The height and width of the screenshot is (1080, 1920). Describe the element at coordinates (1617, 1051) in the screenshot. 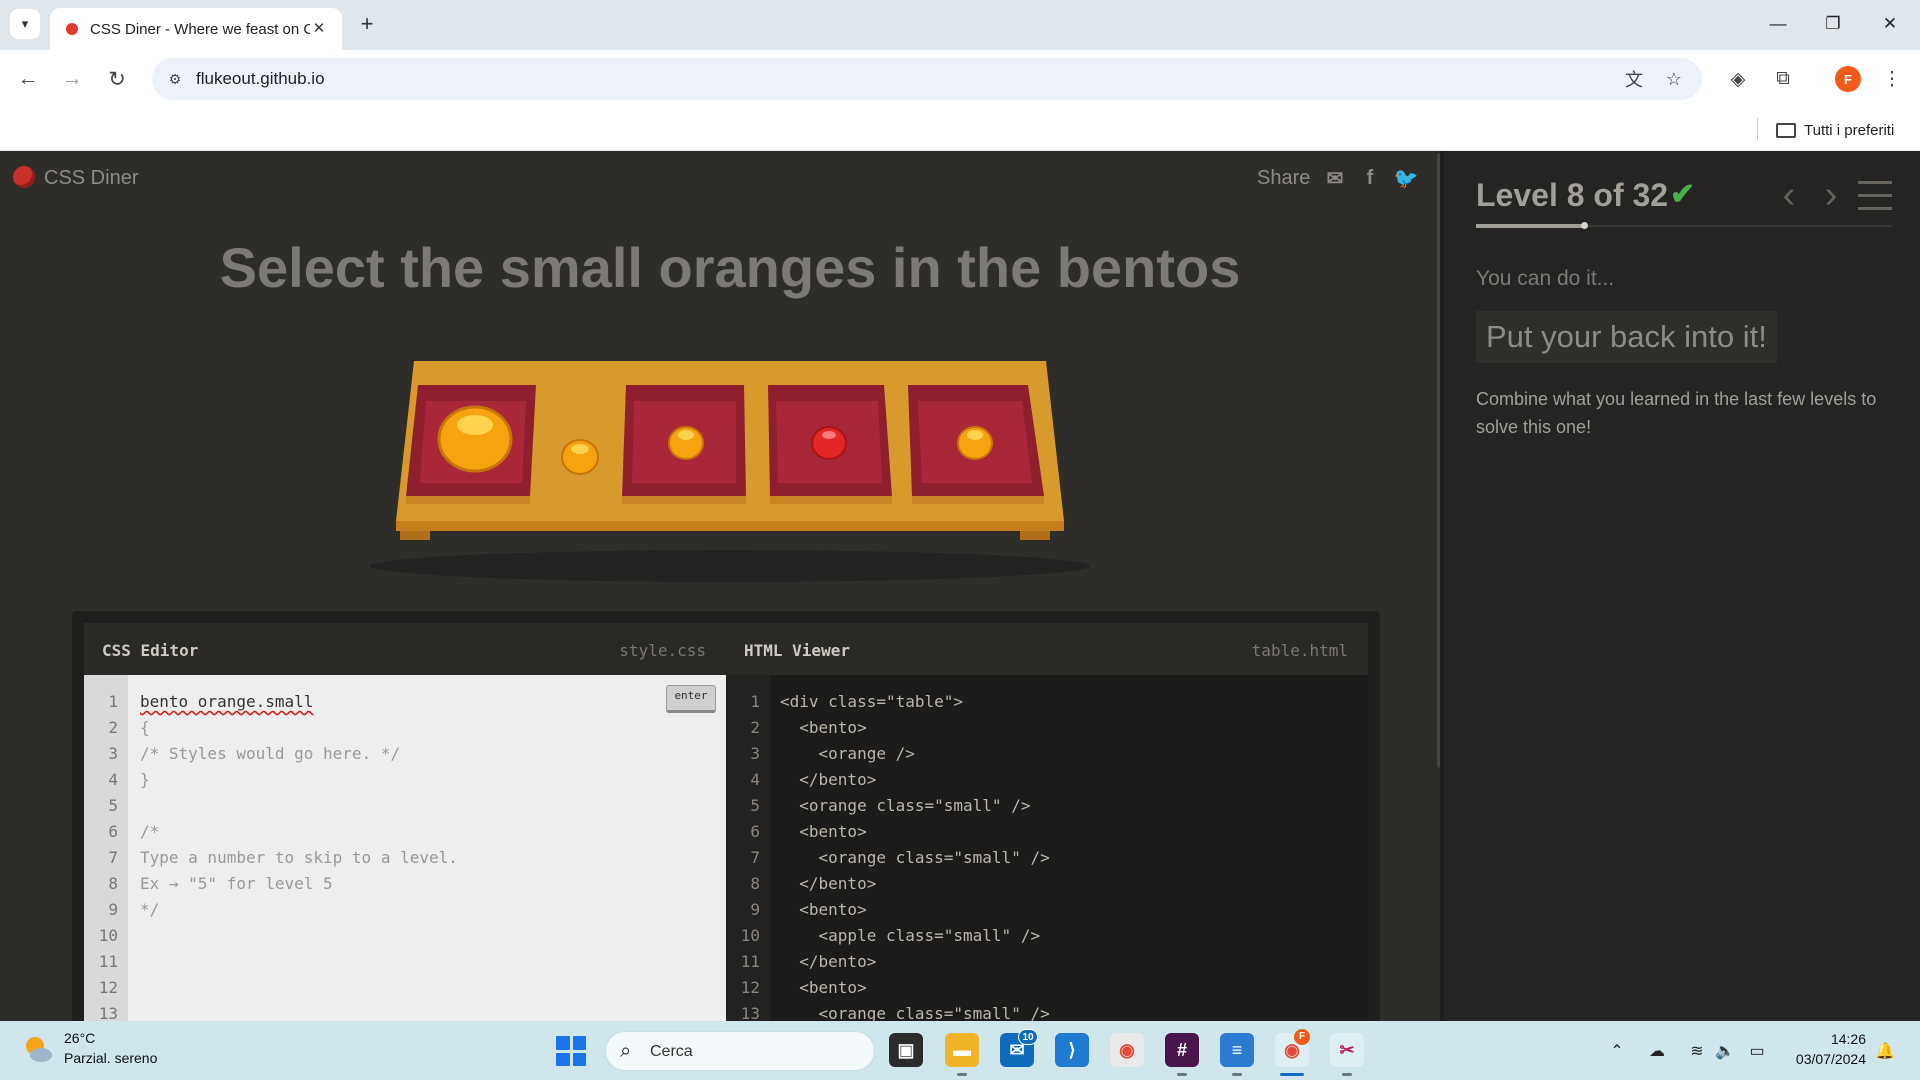

I see `tray-expand-icon: ⌃` at that location.